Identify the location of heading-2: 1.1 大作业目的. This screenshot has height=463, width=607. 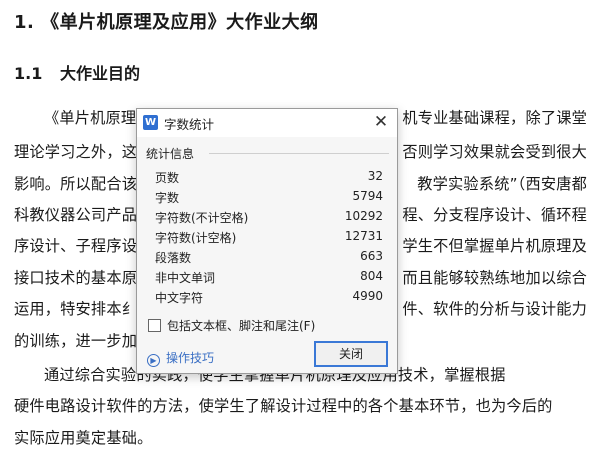
(77, 72).